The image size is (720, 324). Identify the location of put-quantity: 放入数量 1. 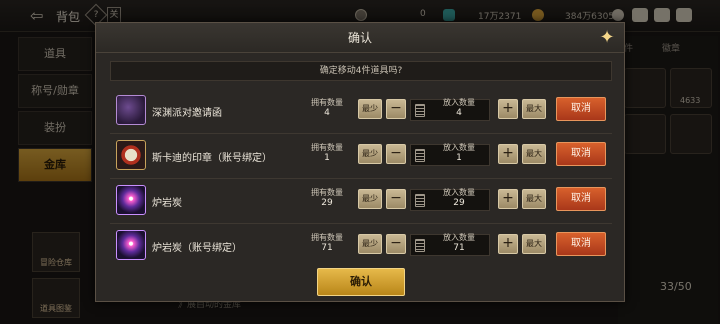
(459, 153).